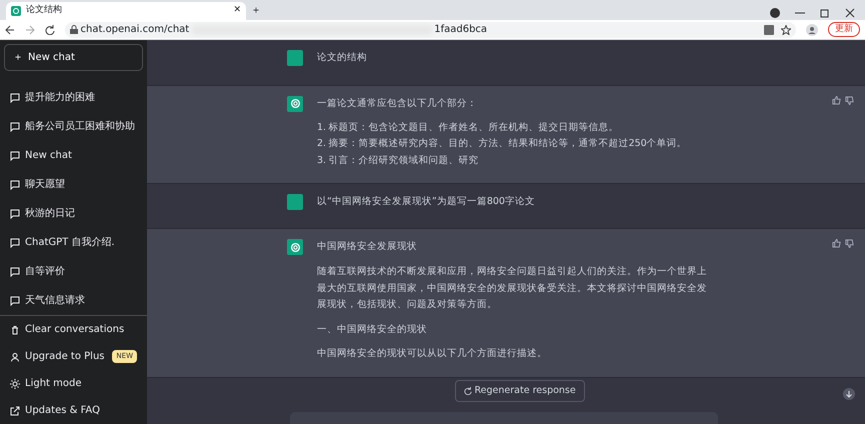 This screenshot has height=424, width=865. Describe the element at coordinates (520, 391) in the screenshot. I see `regenerate-response-button: Regenerate response` at that location.